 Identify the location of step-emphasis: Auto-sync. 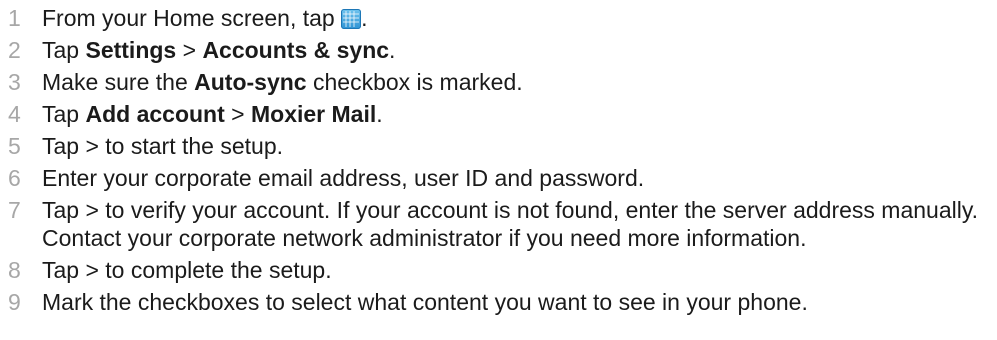
(250, 82).